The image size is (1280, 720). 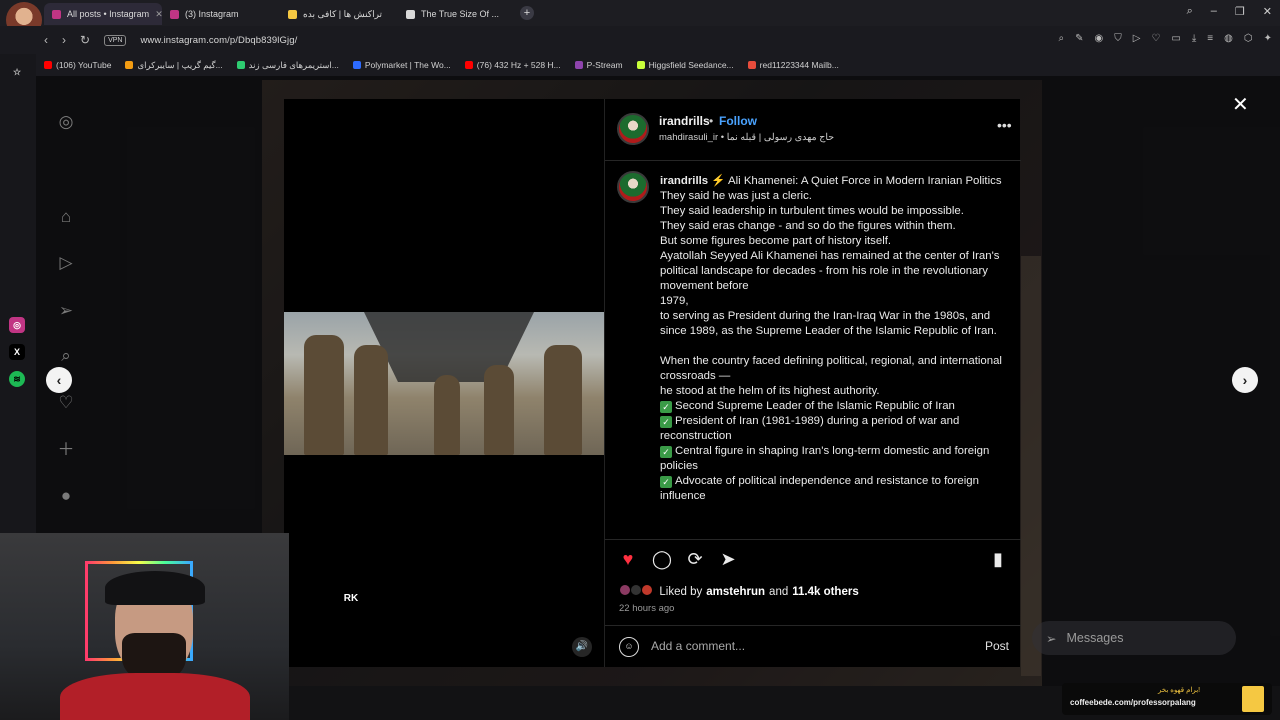 What do you see at coordinates (598, 65) in the screenshot?
I see `bookmark-pstream: P-Stream` at bounding box center [598, 65].